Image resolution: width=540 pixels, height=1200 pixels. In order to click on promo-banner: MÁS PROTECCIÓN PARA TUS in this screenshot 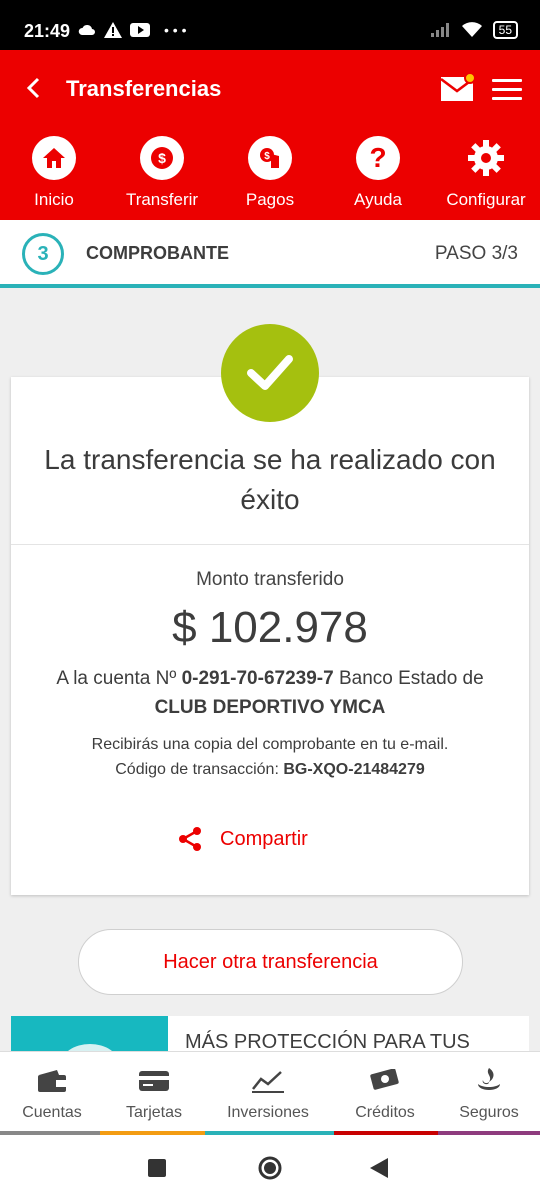, I will do `click(270, 1036)`.